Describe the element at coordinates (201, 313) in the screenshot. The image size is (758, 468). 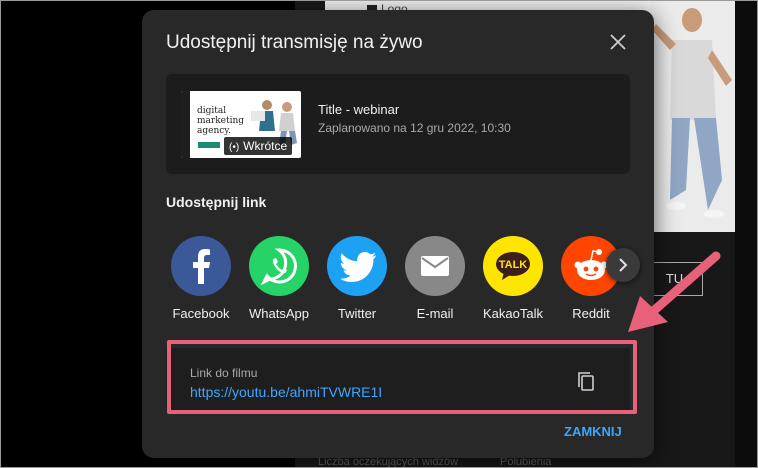
I see `share-facebook-label: Facebook` at that location.